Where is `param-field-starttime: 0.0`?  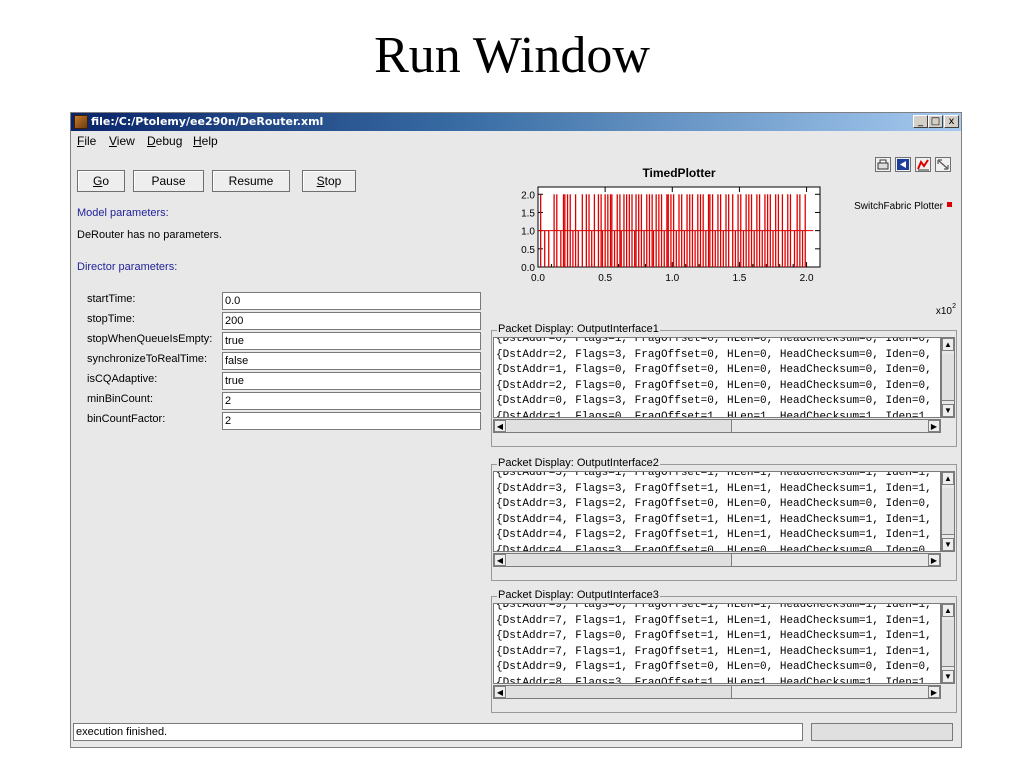 param-field-starttime: 0.0 is located at coordinates (351, 301).